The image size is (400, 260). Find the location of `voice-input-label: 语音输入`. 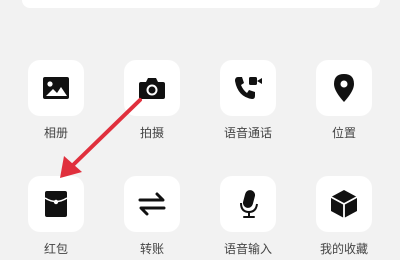

voice-input-label: 语音输入 is located at coordinates (247, 249).